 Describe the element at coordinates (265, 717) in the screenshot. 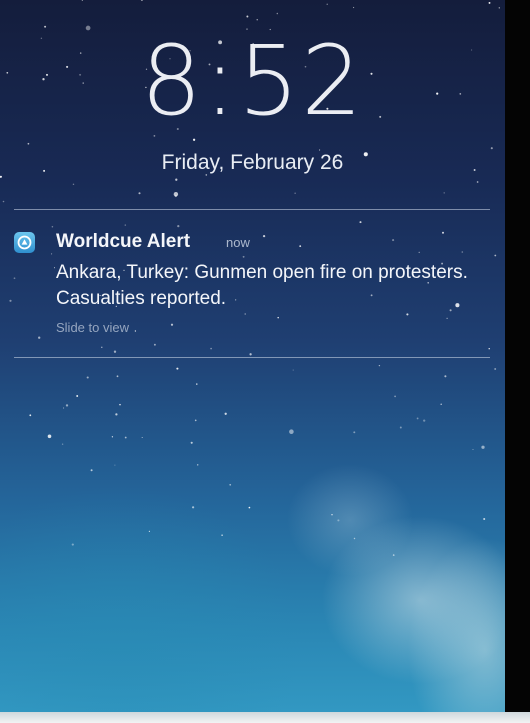

I see `device-bezel-bottom` at that location.